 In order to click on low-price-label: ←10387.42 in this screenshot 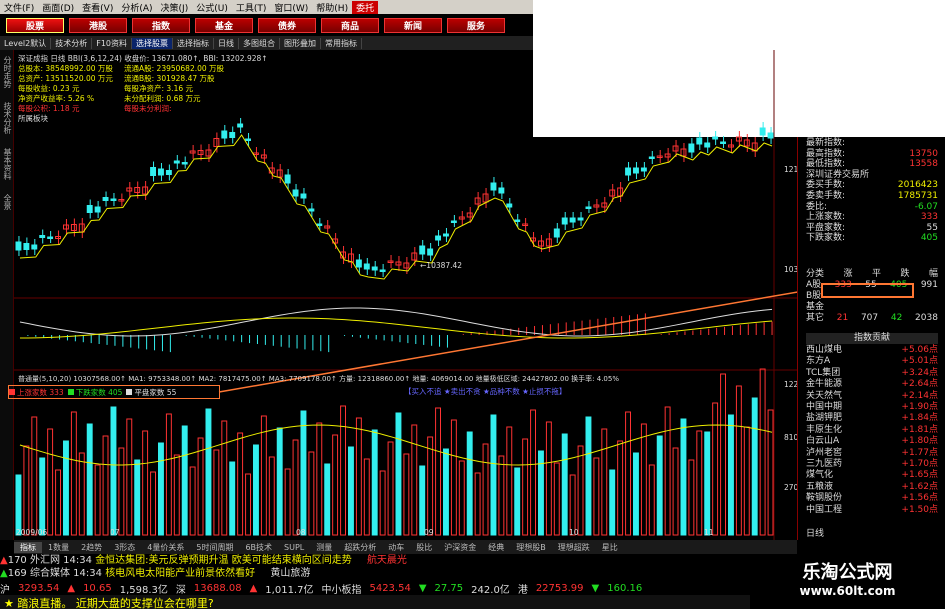, I will do `click(441, 265)`.